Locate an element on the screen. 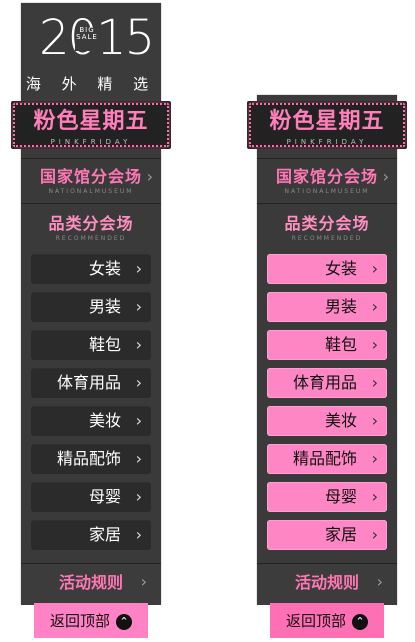  sale-logo: 2015 BIG SALE 海 外 精 选 is located at coordinates (91, 52).